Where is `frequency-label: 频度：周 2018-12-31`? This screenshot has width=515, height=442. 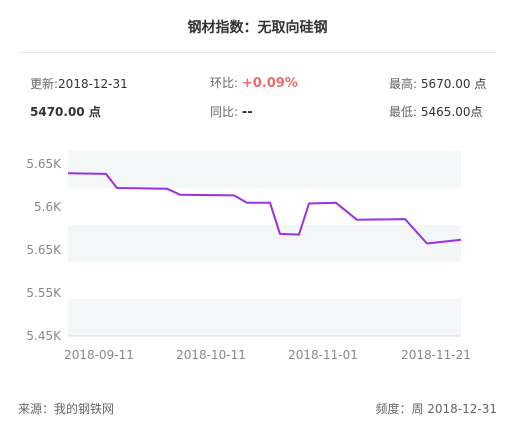
frequency-label: 频度：周 2018-12-31 is located at coordinates (436, 409).